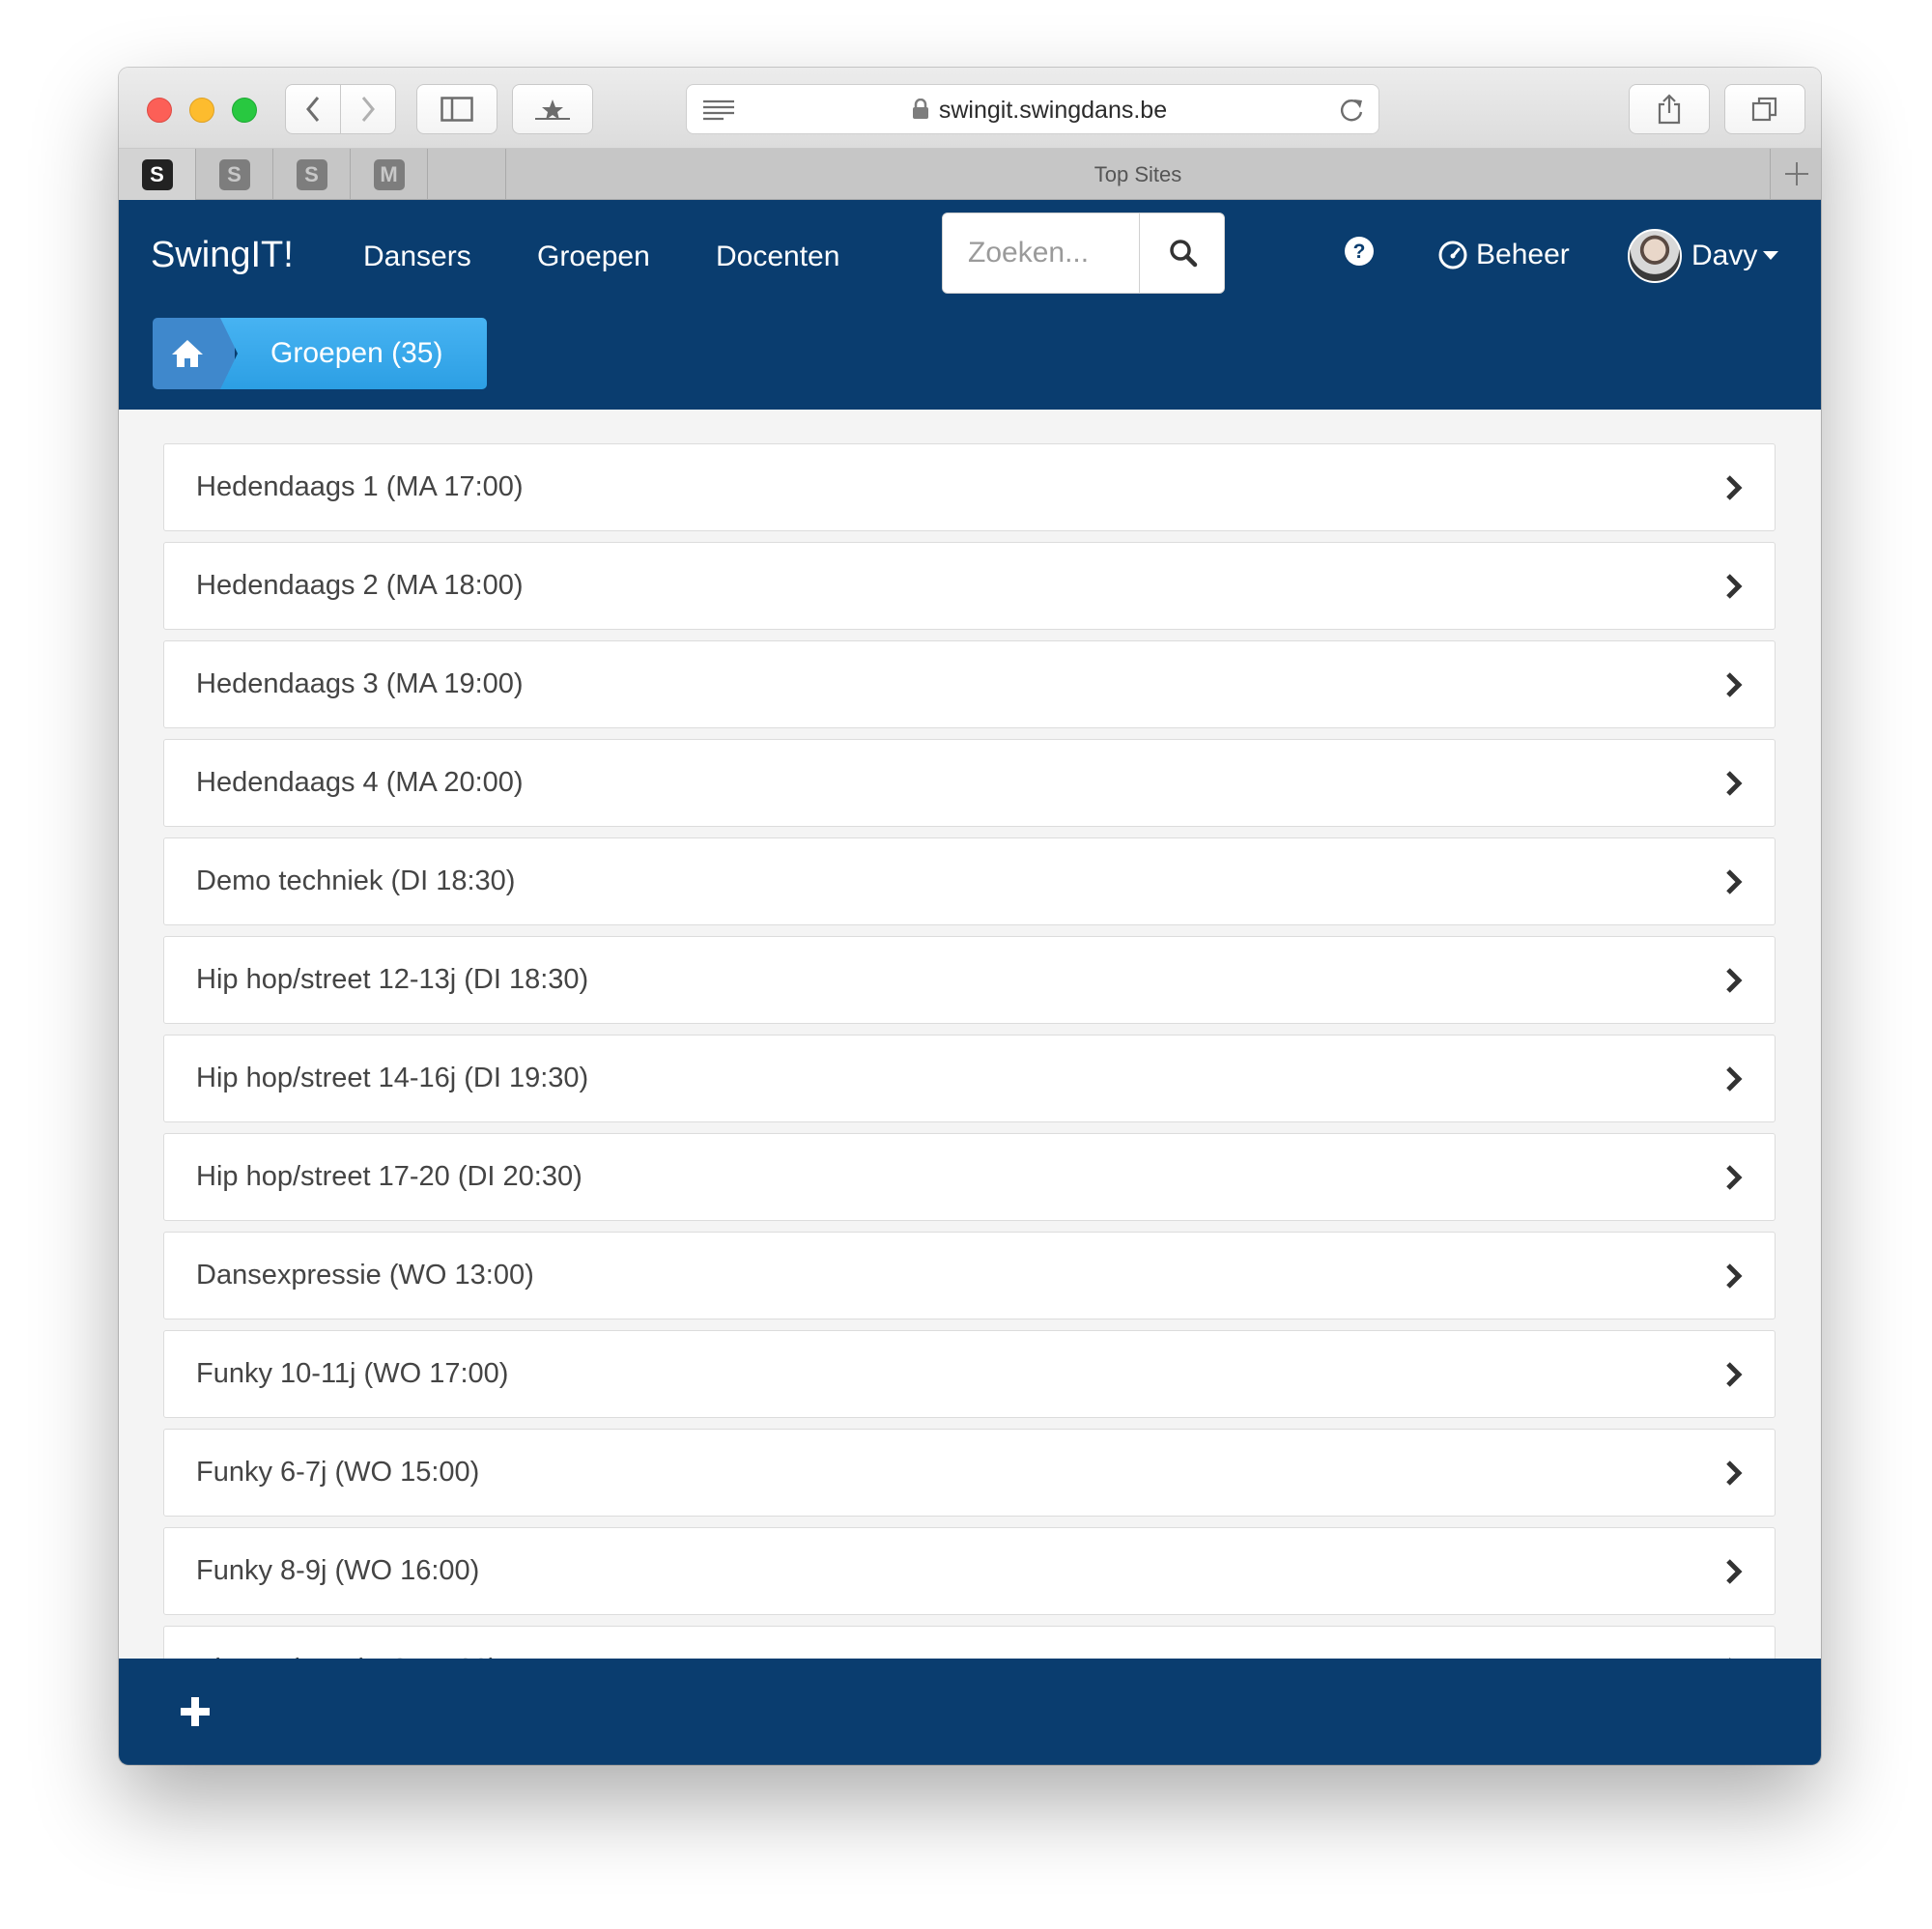 The width and height of the screenshot is (1932, 1929). Describe the element at coordinates (360, 782) in the screenshot. I see `group-name: Hedendaags 4 (MA 20:00)` at that location.